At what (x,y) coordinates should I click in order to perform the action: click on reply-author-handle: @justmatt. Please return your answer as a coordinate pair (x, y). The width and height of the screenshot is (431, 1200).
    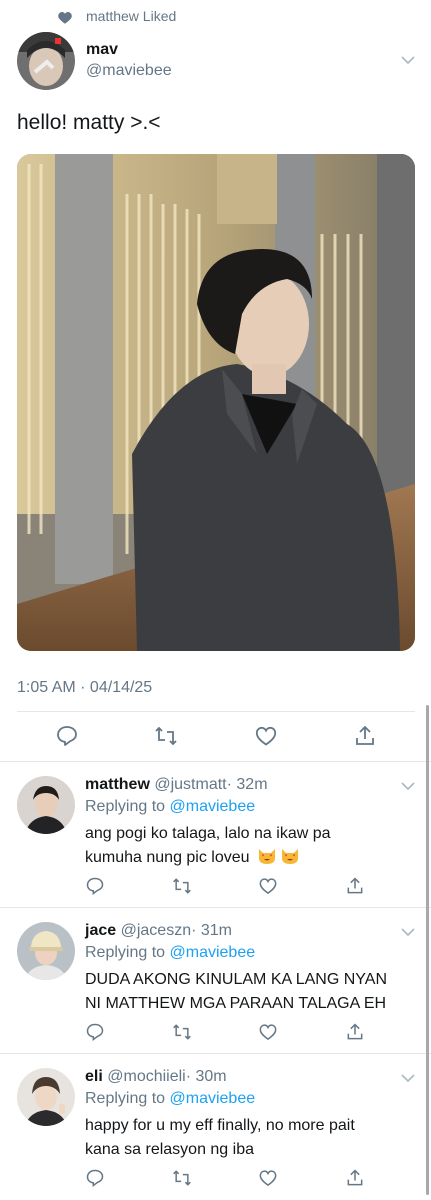
    Looking at the image, I should click on (190, 784).